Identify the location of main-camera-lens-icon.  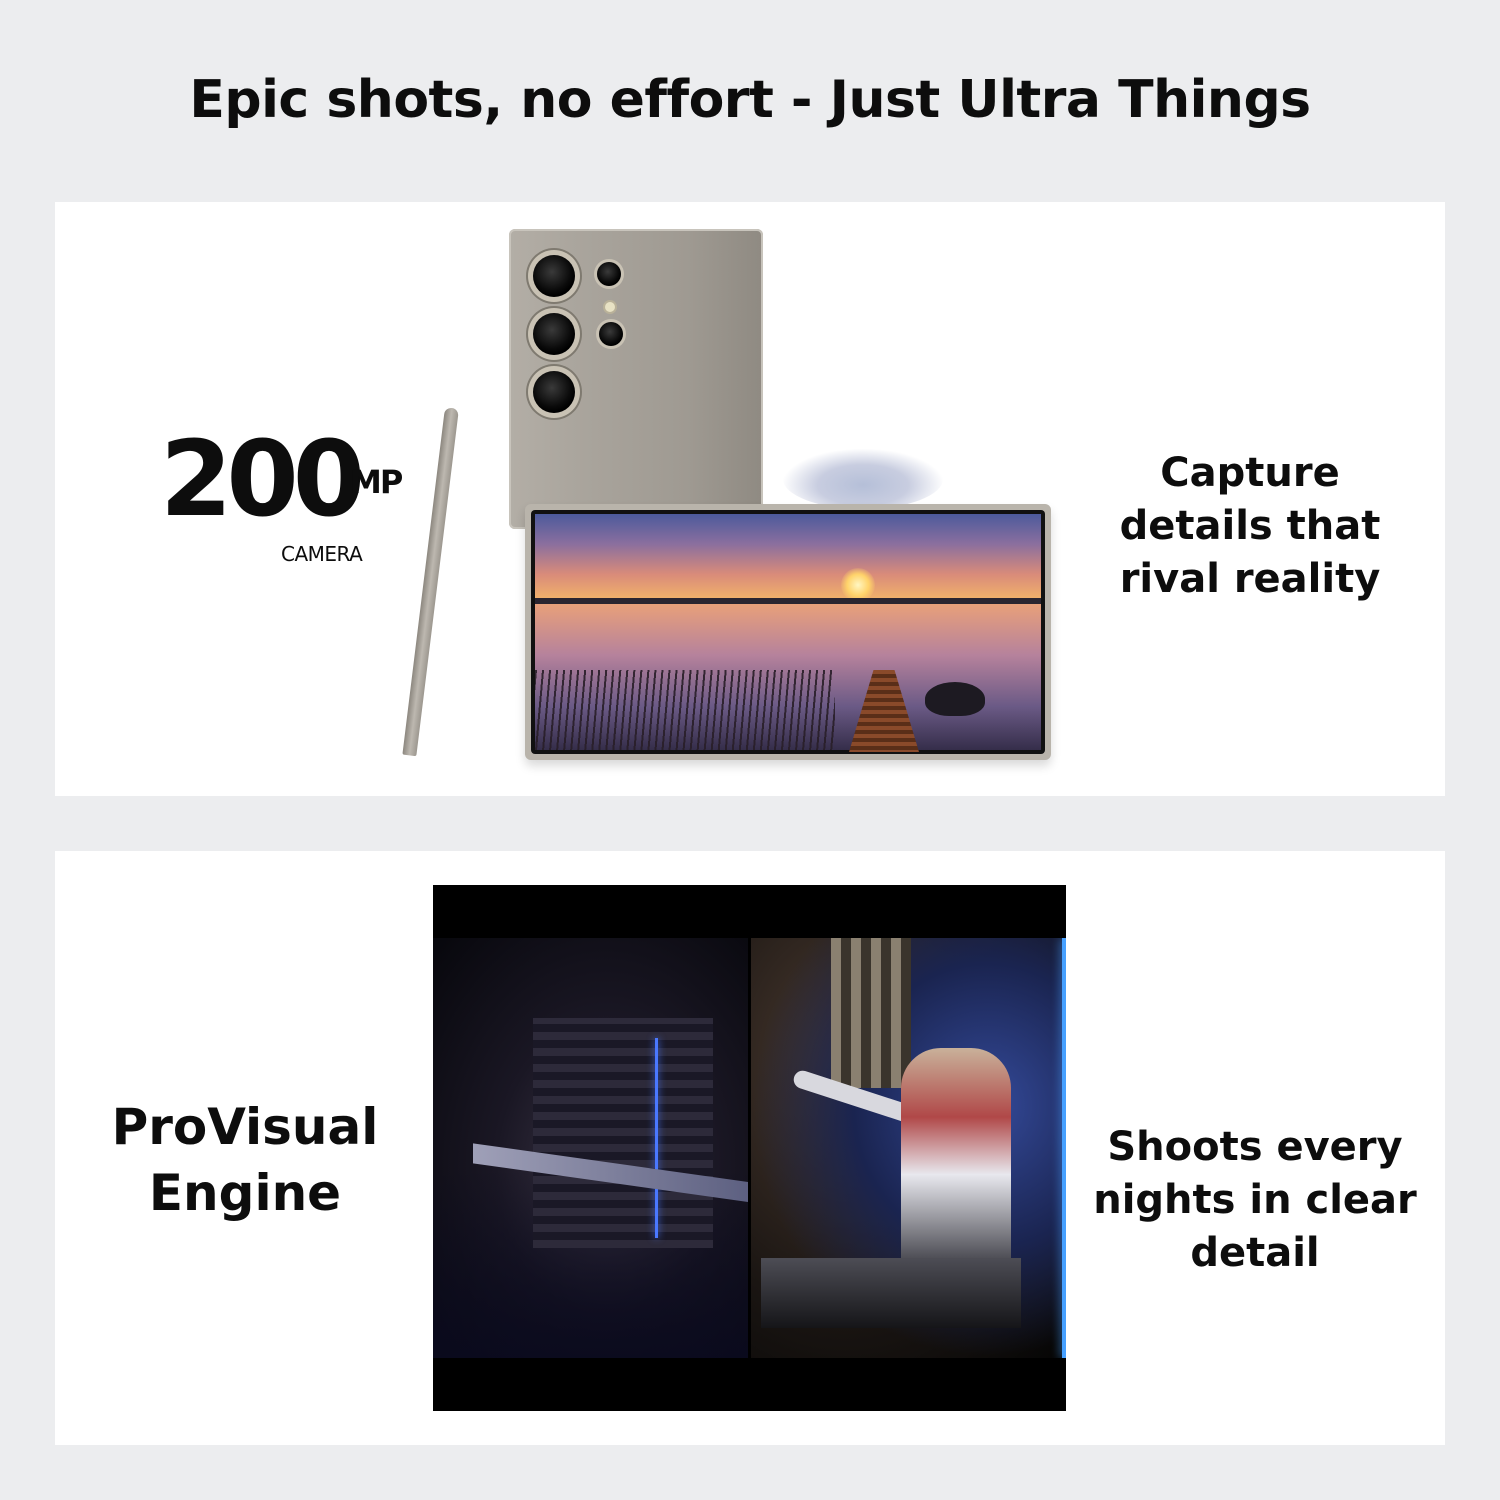
(554, 276).